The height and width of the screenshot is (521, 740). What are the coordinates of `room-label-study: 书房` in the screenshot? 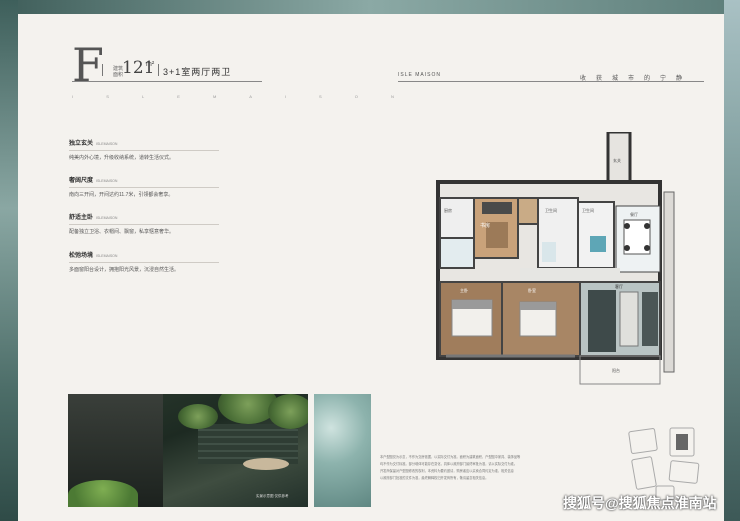 It's located at (485, 225).